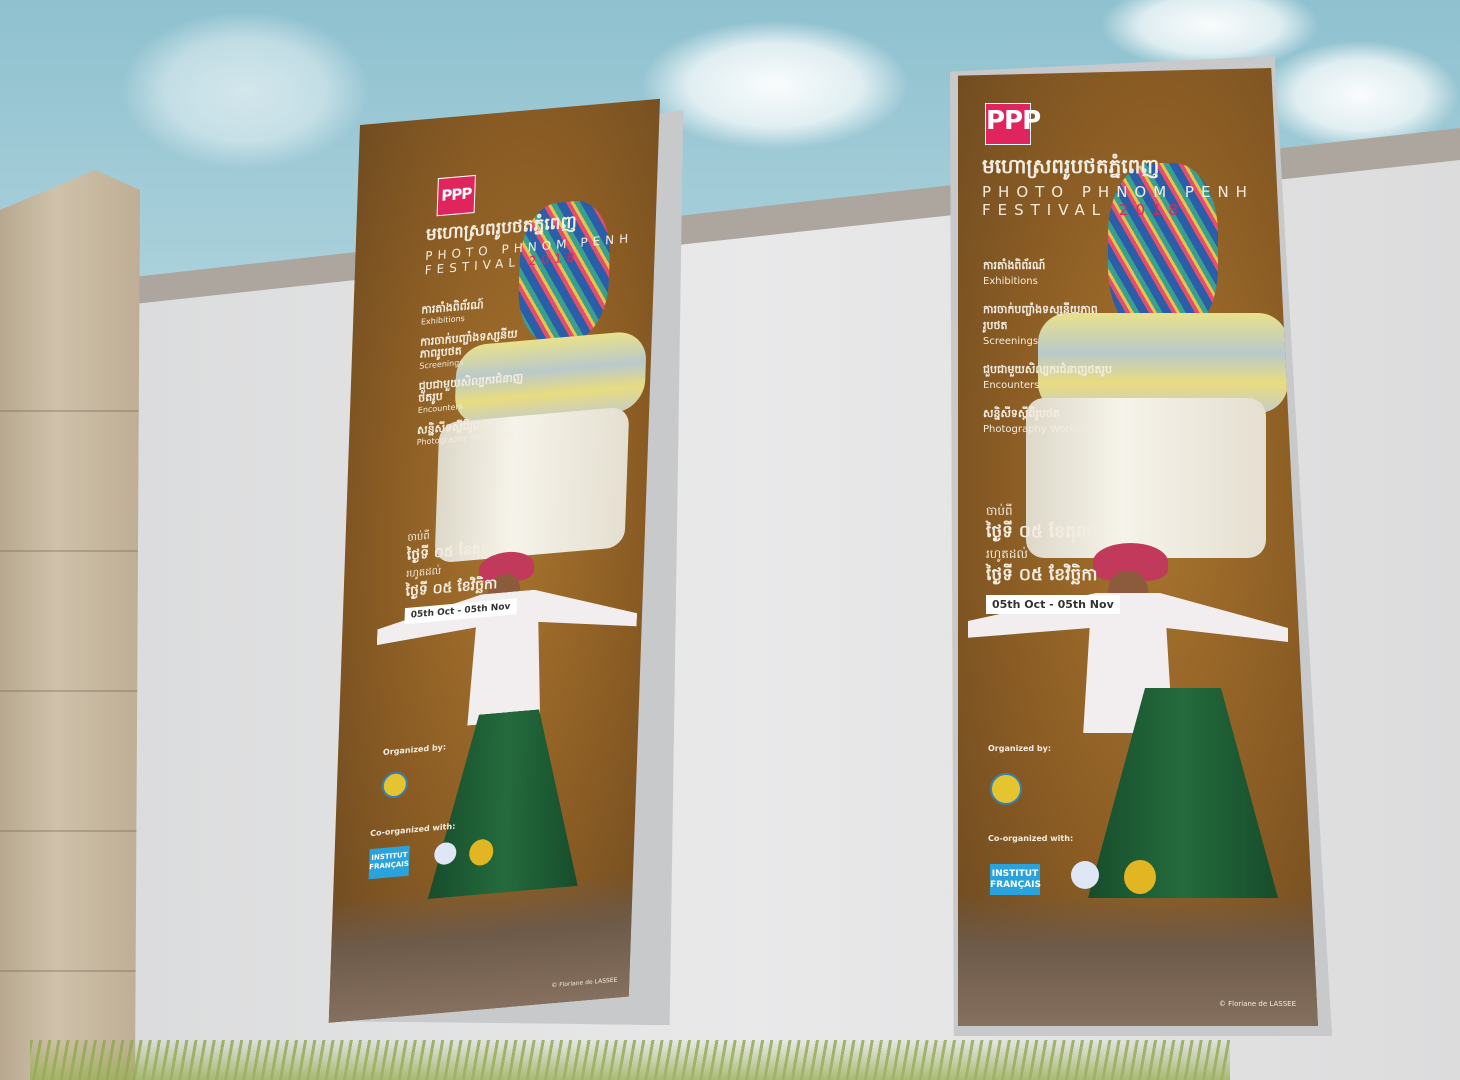 This screenshot has width=1460, height=1080. I want to click on item-kh: សន្និសីទស្តីពីរូបថត, so click(1021, 413).